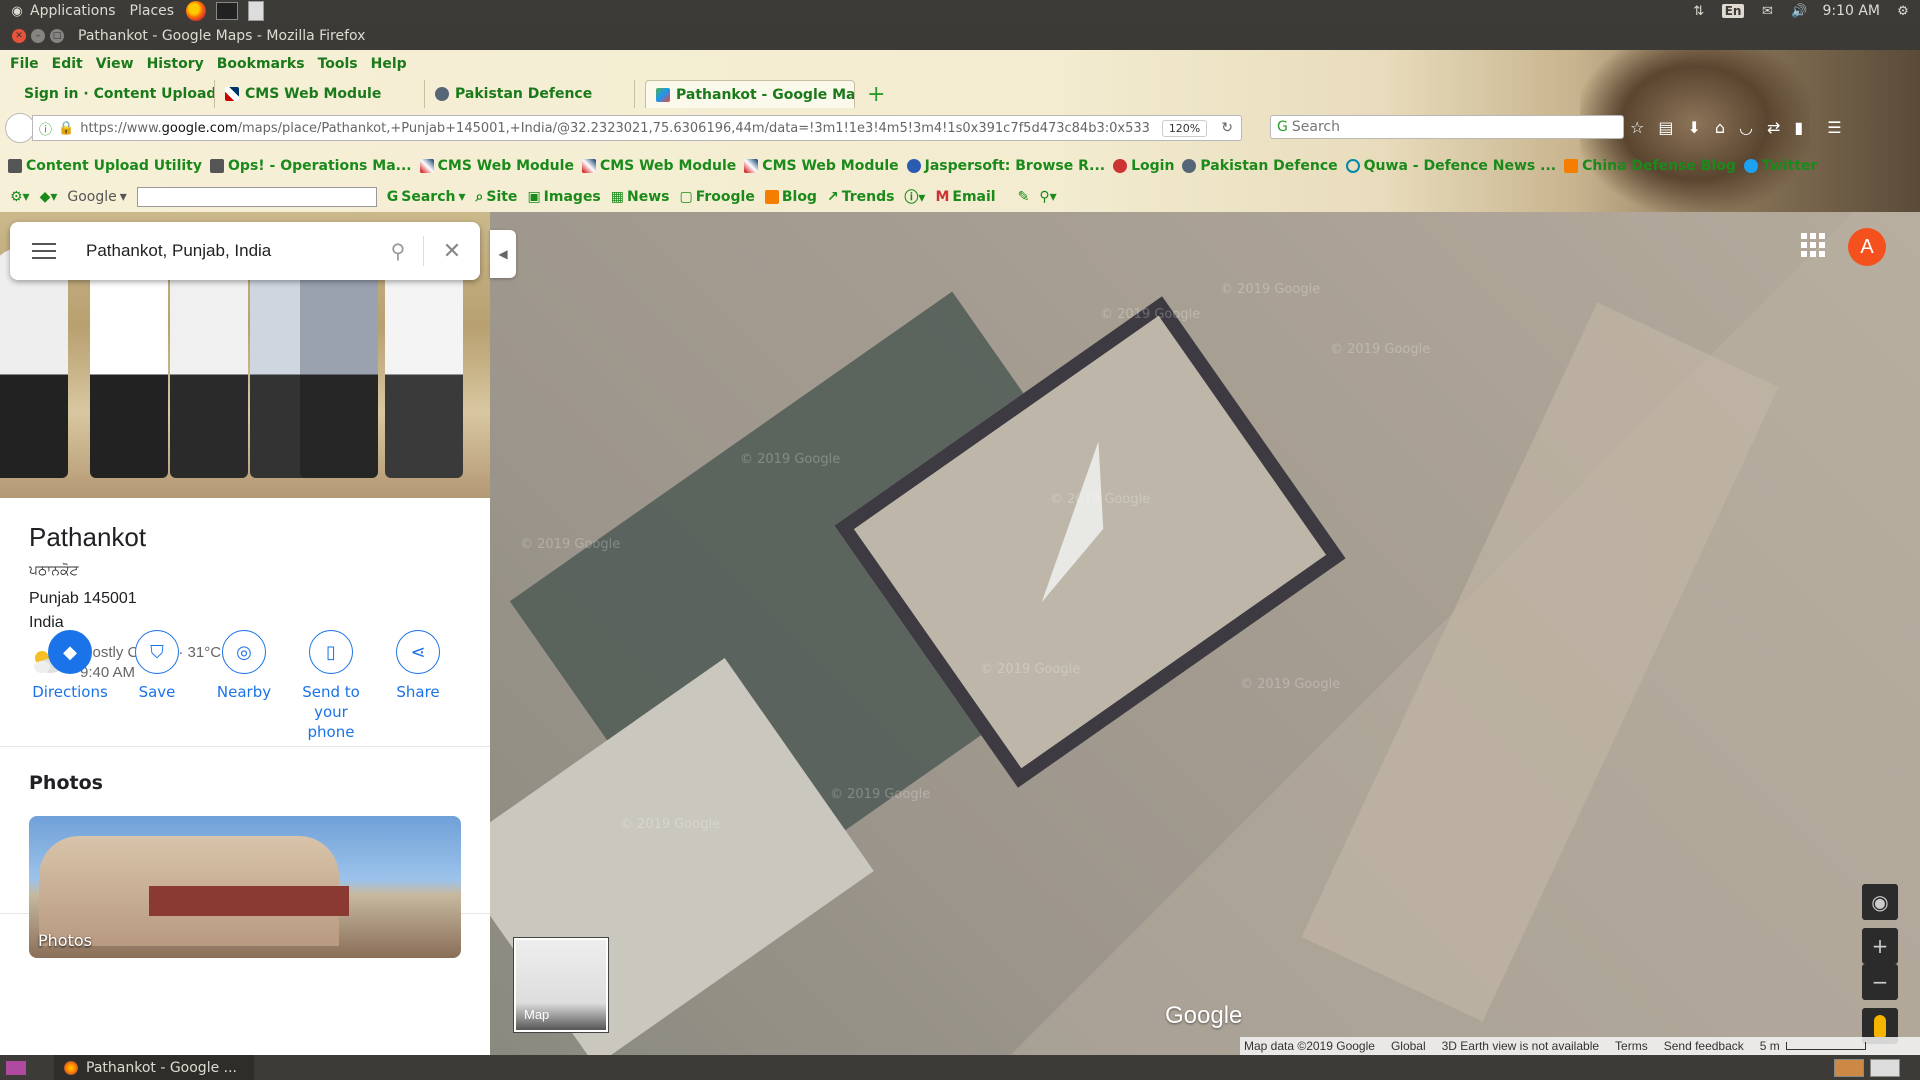 The height and width of the screenshot is (1080, 1920). What do you see at coordinates (1637, 127) in the screenshot?
I see `bookmark-star-icon: ☆` at bounding box center [1637, 127].